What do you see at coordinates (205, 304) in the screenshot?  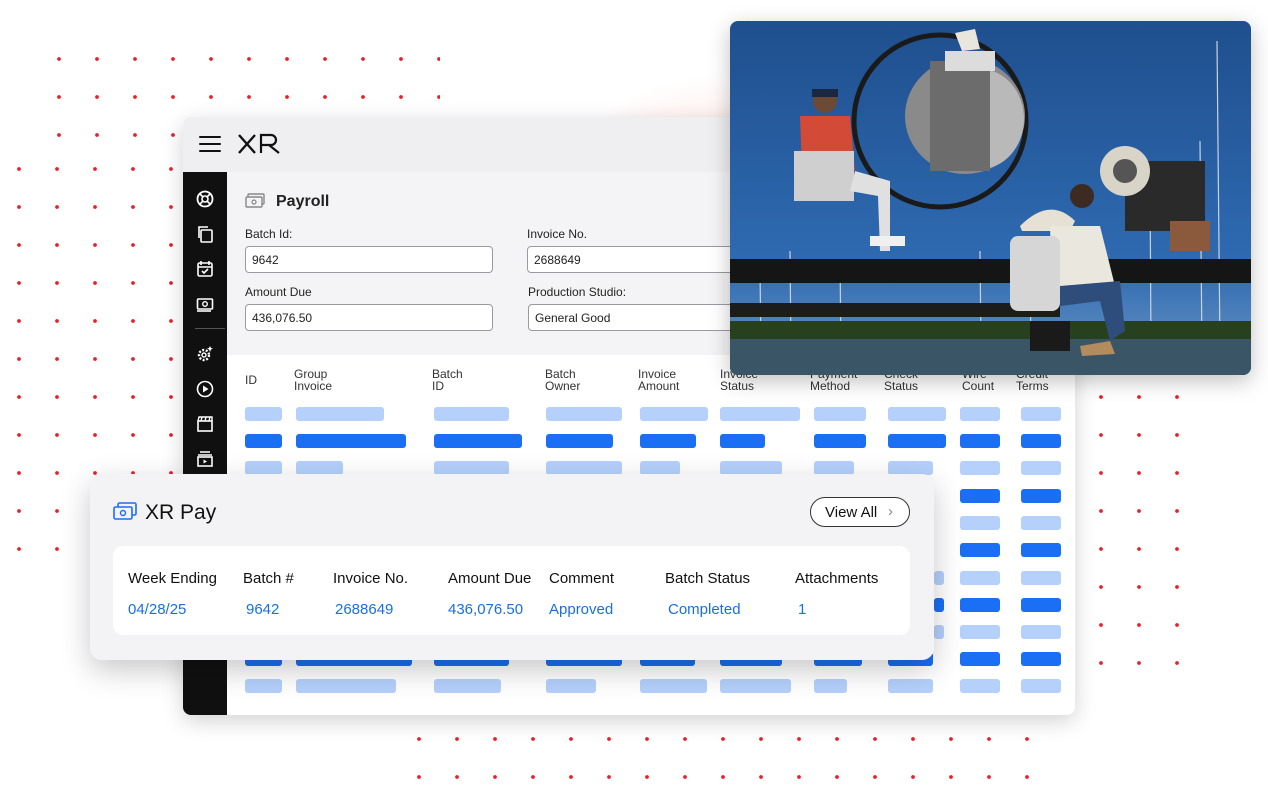 I see `payroll-icon` at bounding box center [205, 304].